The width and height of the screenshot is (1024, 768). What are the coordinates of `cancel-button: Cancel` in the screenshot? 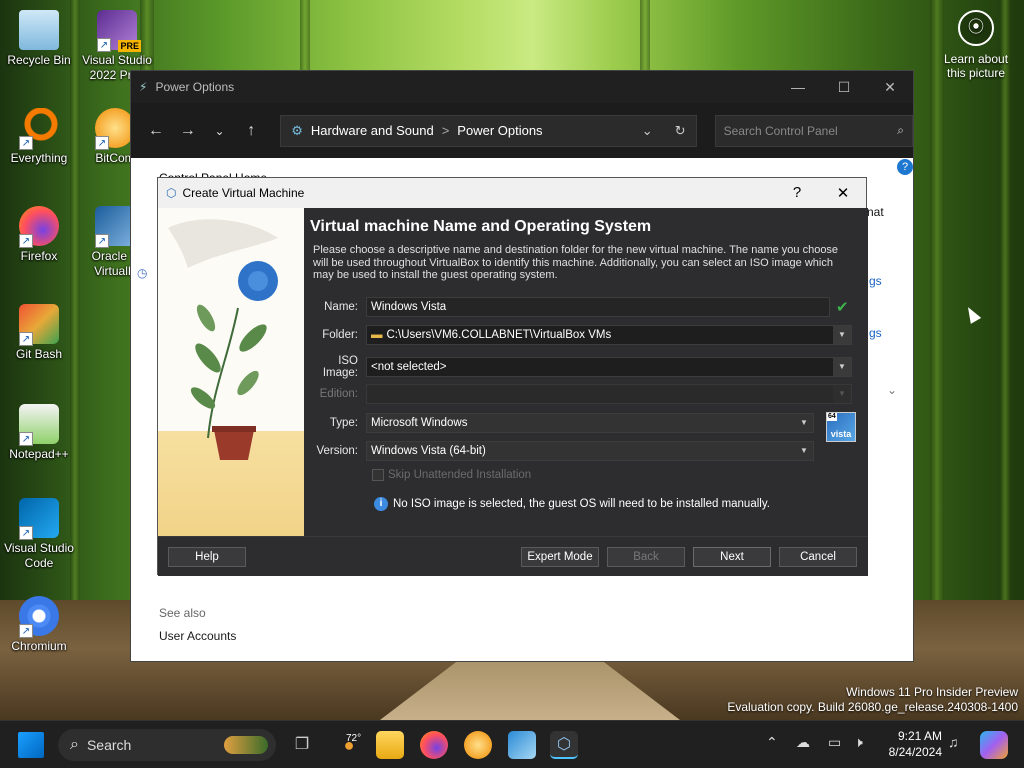 It's located at (818, 557).